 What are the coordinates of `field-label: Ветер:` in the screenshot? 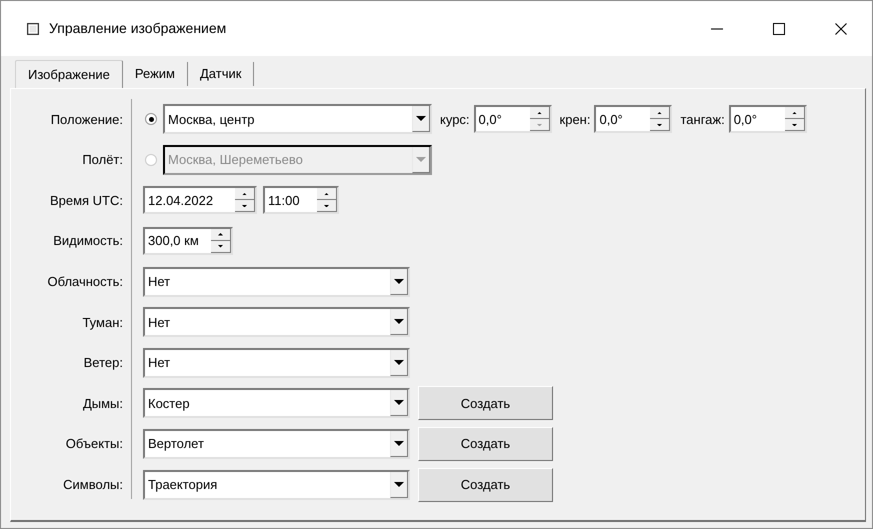 It's located at (103, 363).